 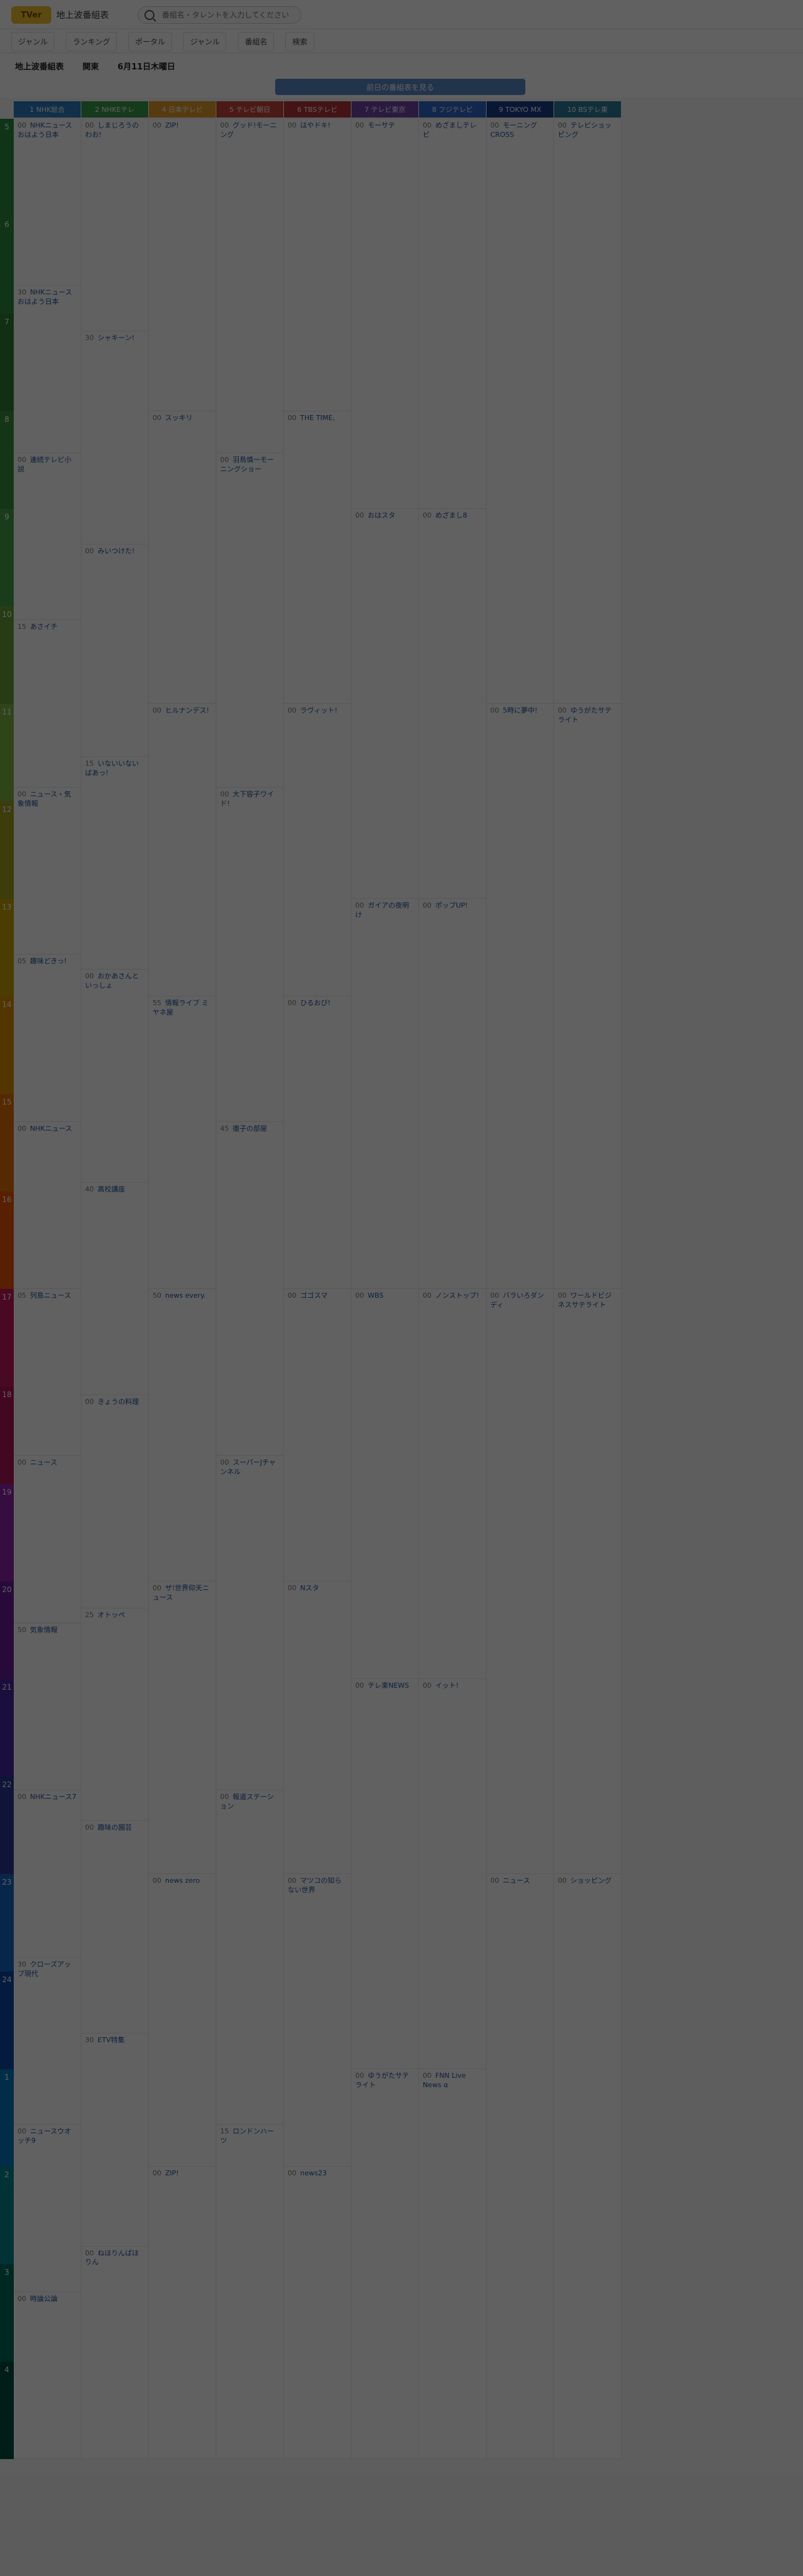 What do you see at coordinates (172, 125) in the screenshot?
I see `program-title: ZIP!` at bounding box center [172, 125].